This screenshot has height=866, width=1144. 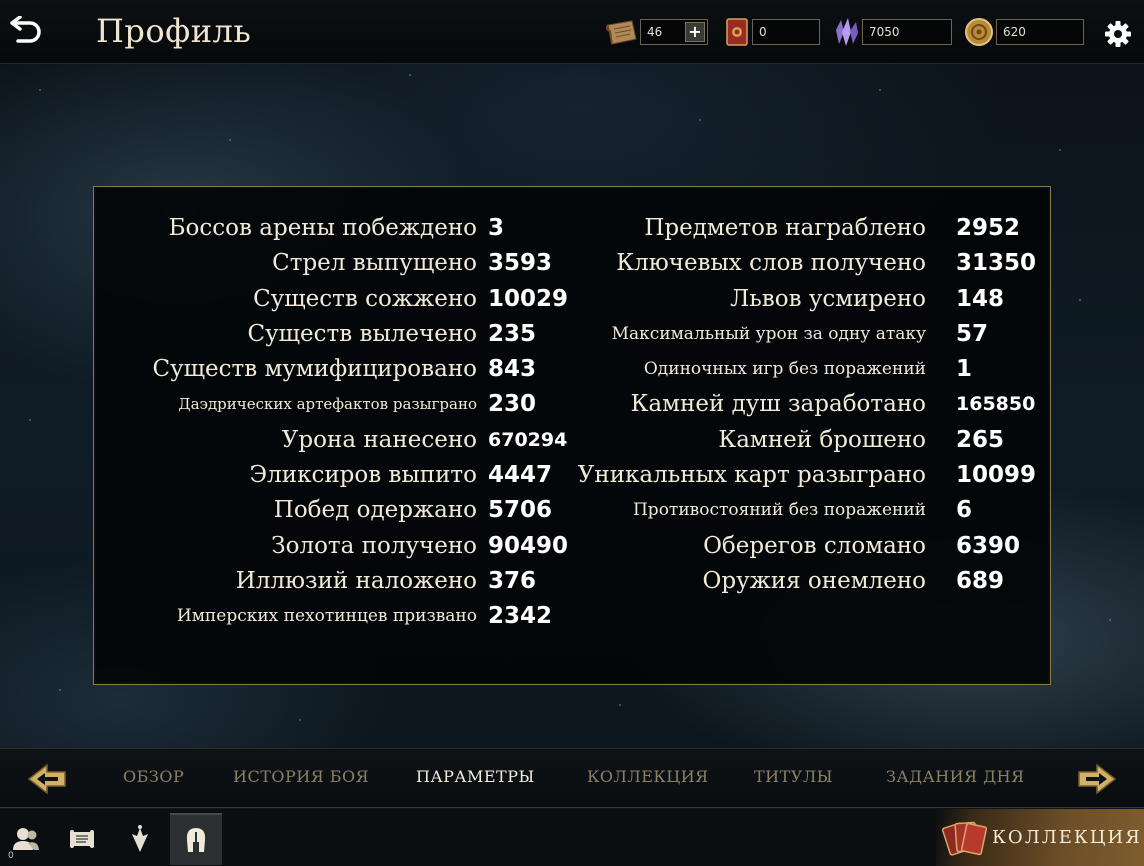 I want to click on collection-button: КОЛЛЕКЦИЯ, so click(x=1040, y=837).